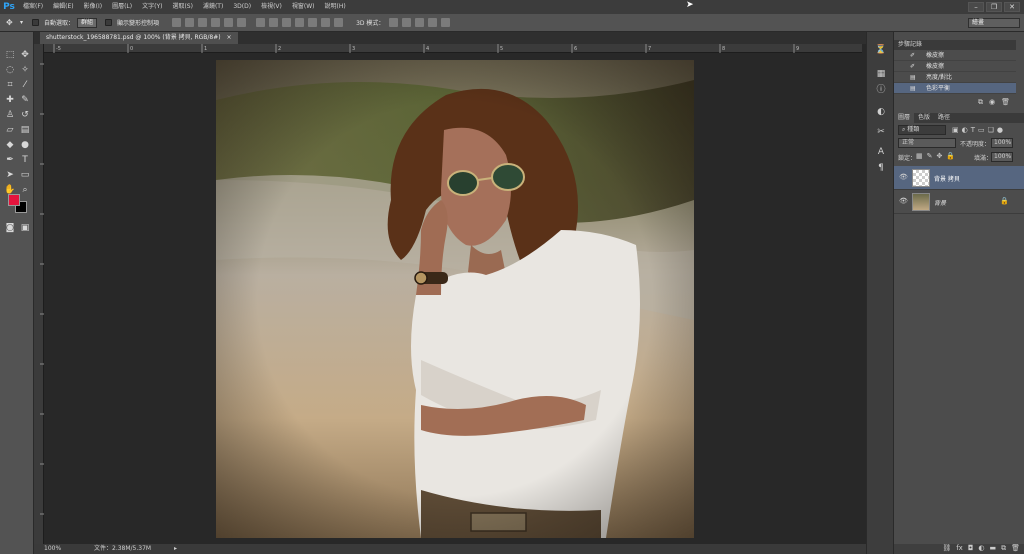 This screenshot has width=1024, height=554. Describe the element at coordinates (25, 115) in the screenshot. I see `history-brush-tool-icon: ↺` at that location.